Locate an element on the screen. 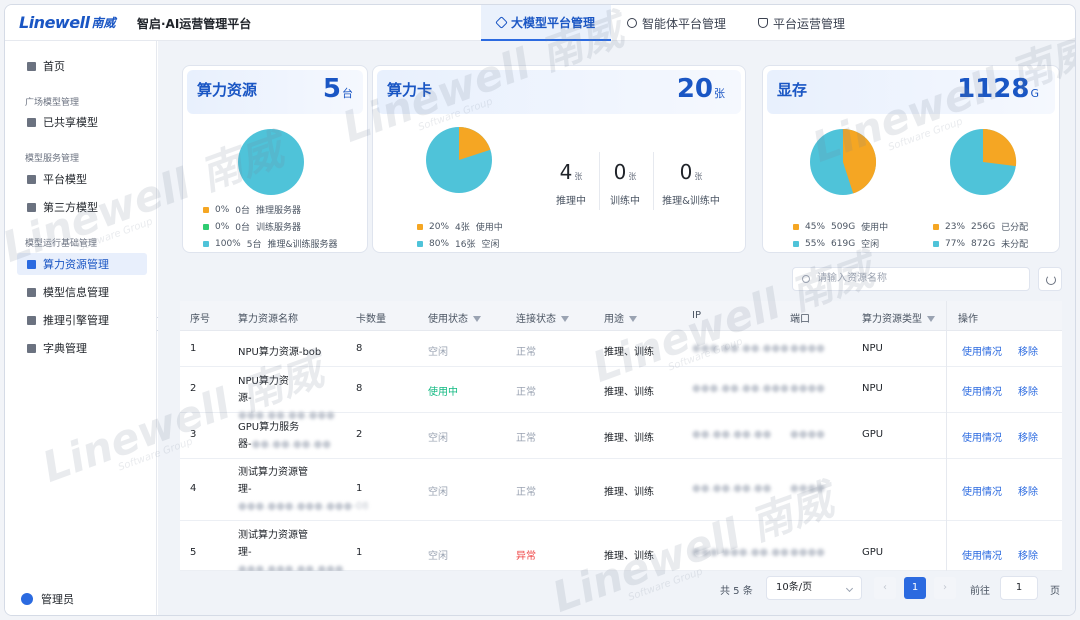 This screenshot has height=620, width=1080. sidebar-item-inference-engine: 推理引擎管理 is located at coordinates (82, 320).